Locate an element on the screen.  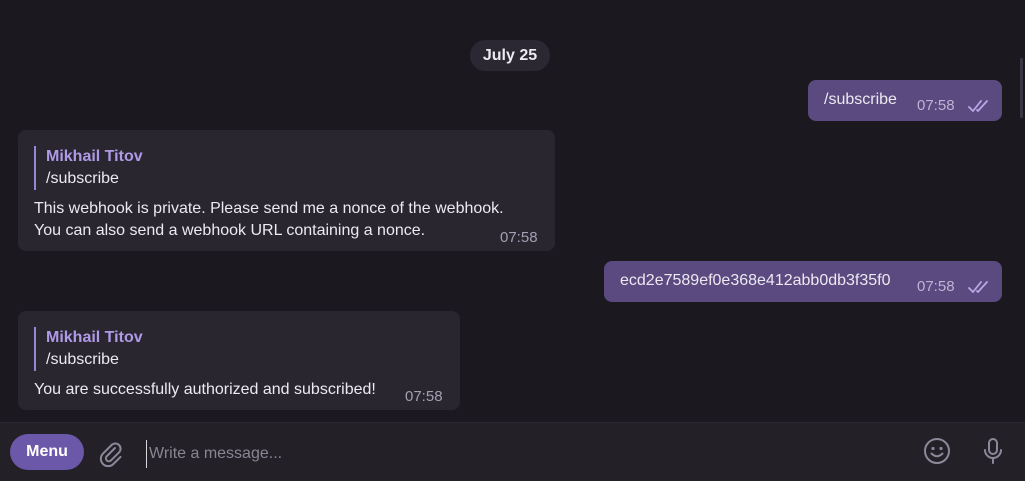
microphone-icon is located at coordinates (993, 451).